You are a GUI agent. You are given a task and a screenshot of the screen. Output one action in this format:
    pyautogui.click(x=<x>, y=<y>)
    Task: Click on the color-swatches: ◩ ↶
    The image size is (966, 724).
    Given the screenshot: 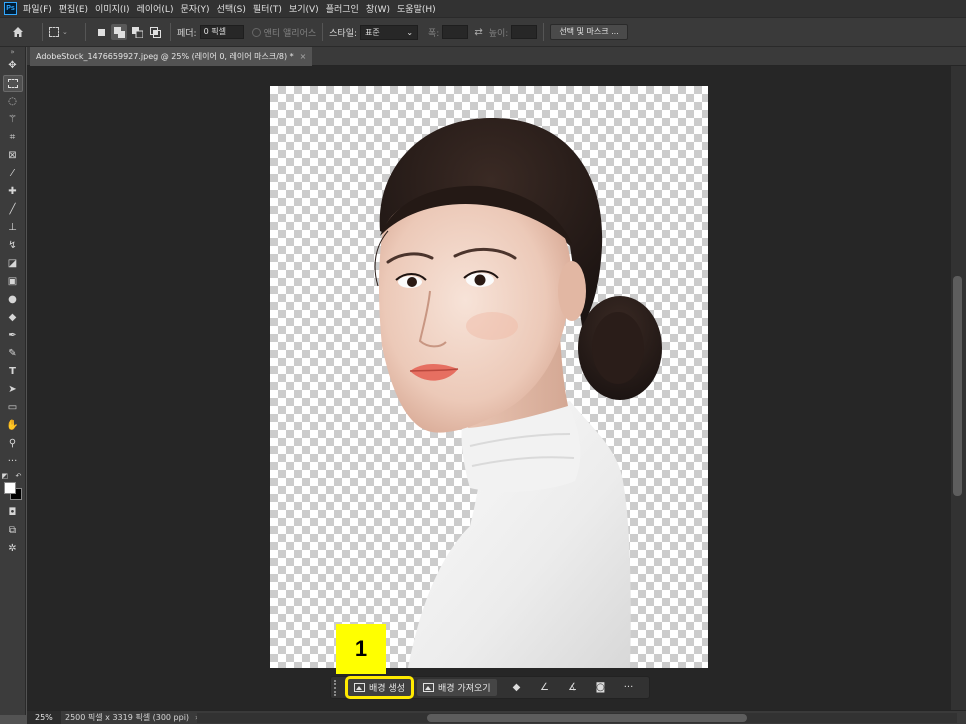 What is the action you would take?
    pyautogui.click(x=13, y=487)
    